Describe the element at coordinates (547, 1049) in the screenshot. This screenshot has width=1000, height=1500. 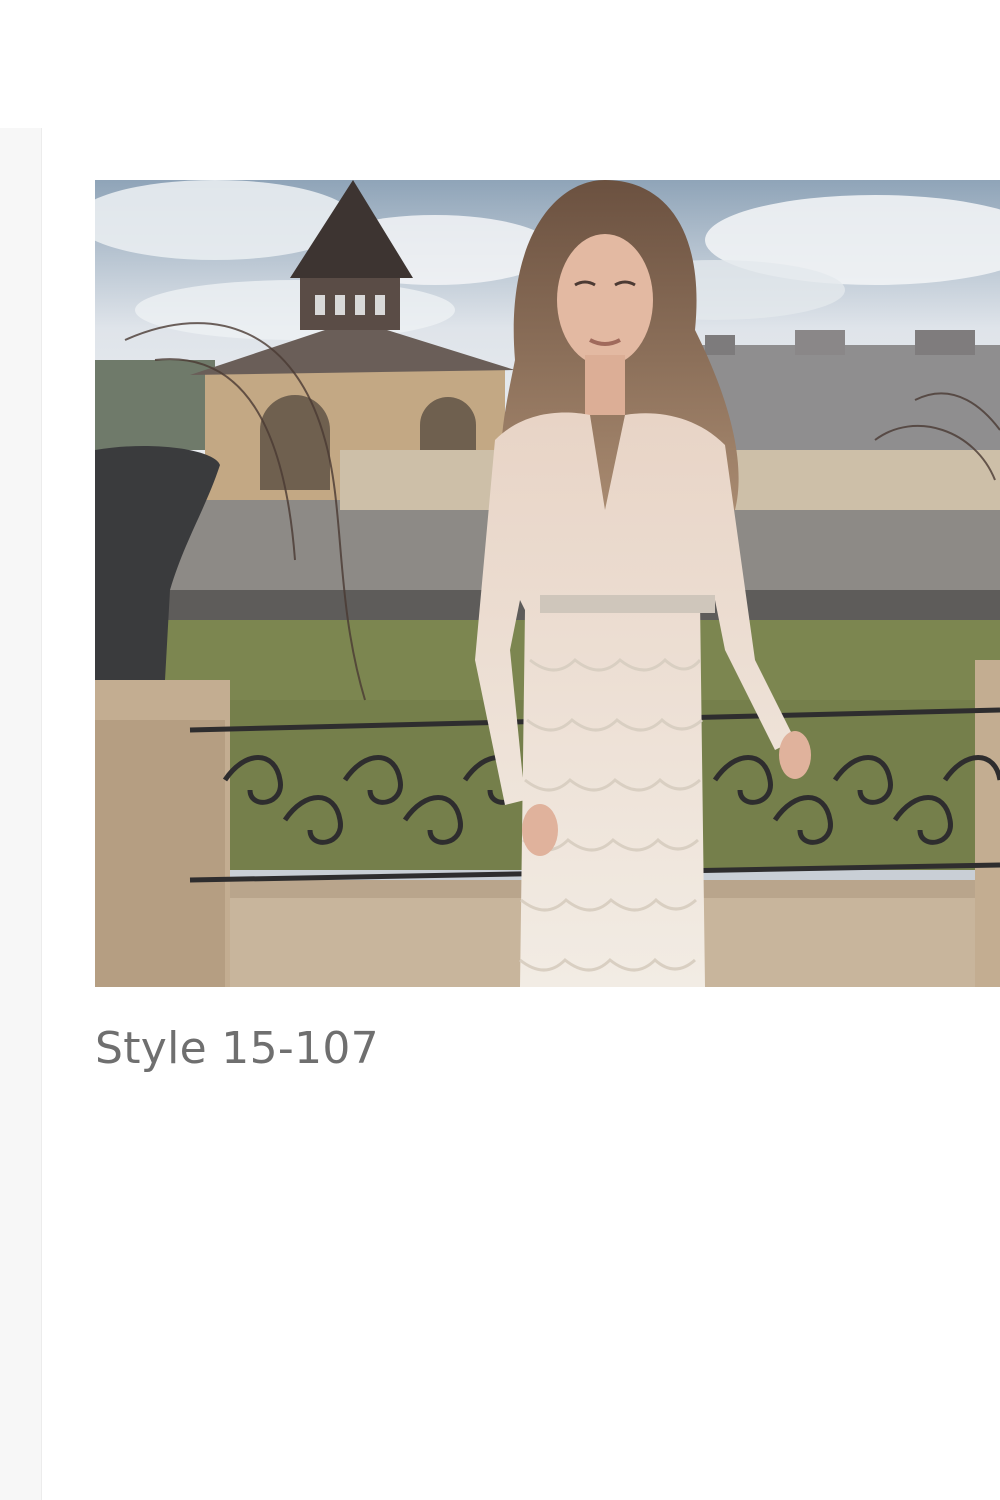
I see `product-title: Style 15-107` at that location.